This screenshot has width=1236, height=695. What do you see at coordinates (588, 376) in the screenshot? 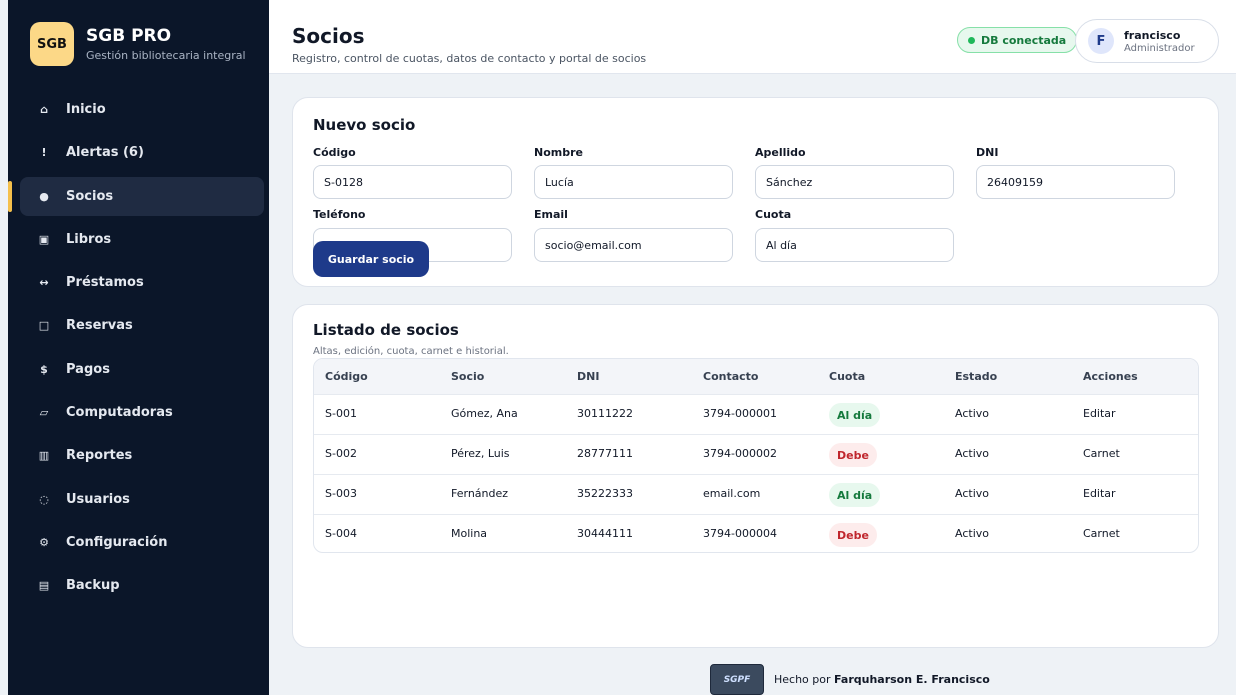
I see `column-header: DNI` at bounding box center [588, 376].